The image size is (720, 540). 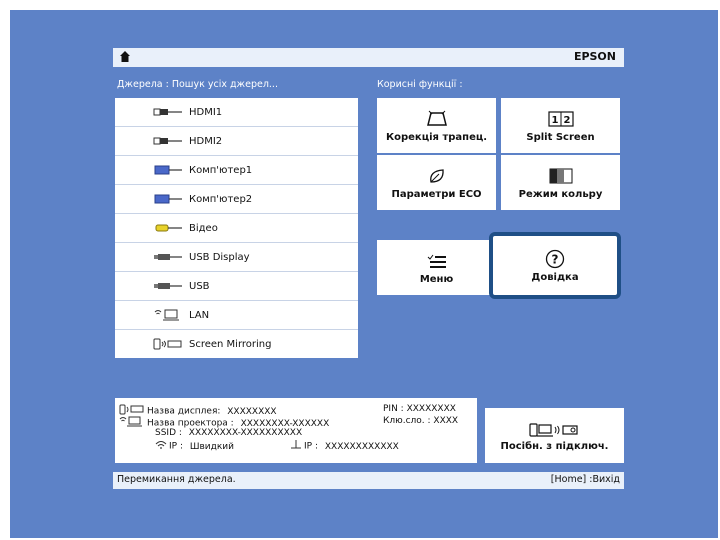 I want to click on wireless-ip-value: Швидкий, so click(x=211, y=446).